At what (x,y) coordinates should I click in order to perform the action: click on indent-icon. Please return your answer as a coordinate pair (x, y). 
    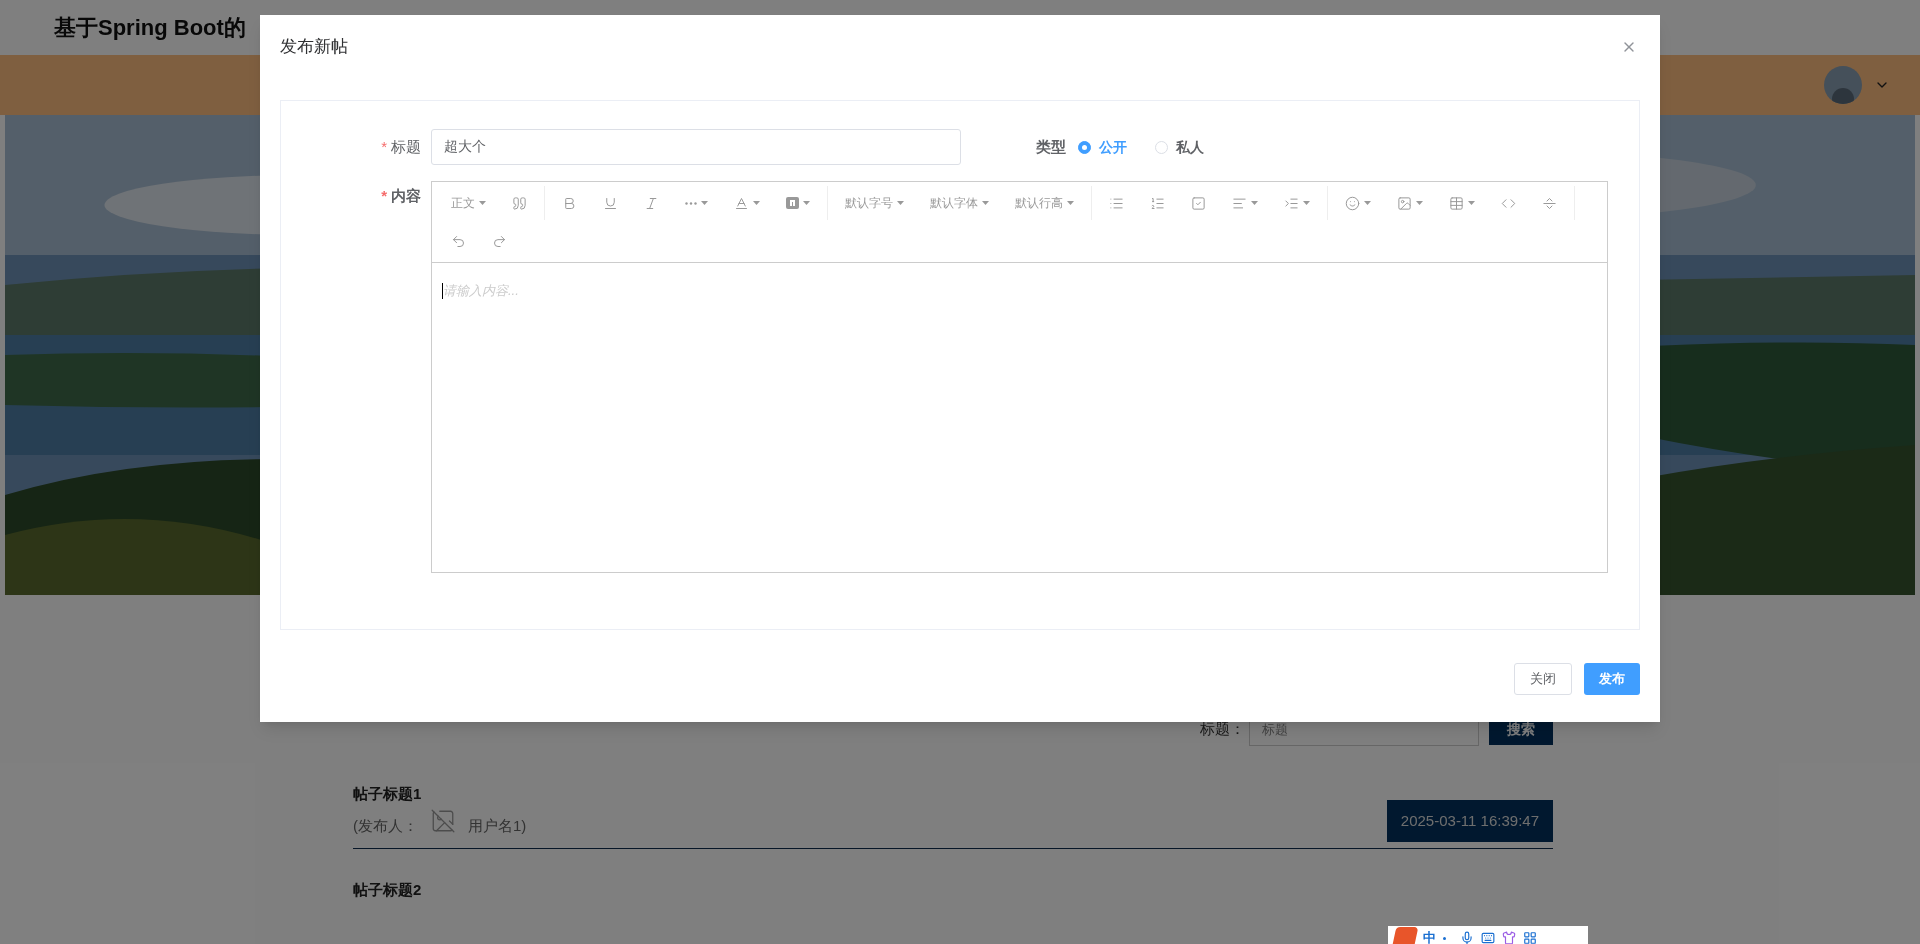
    Looking at the image, I should click on (1291, 203).